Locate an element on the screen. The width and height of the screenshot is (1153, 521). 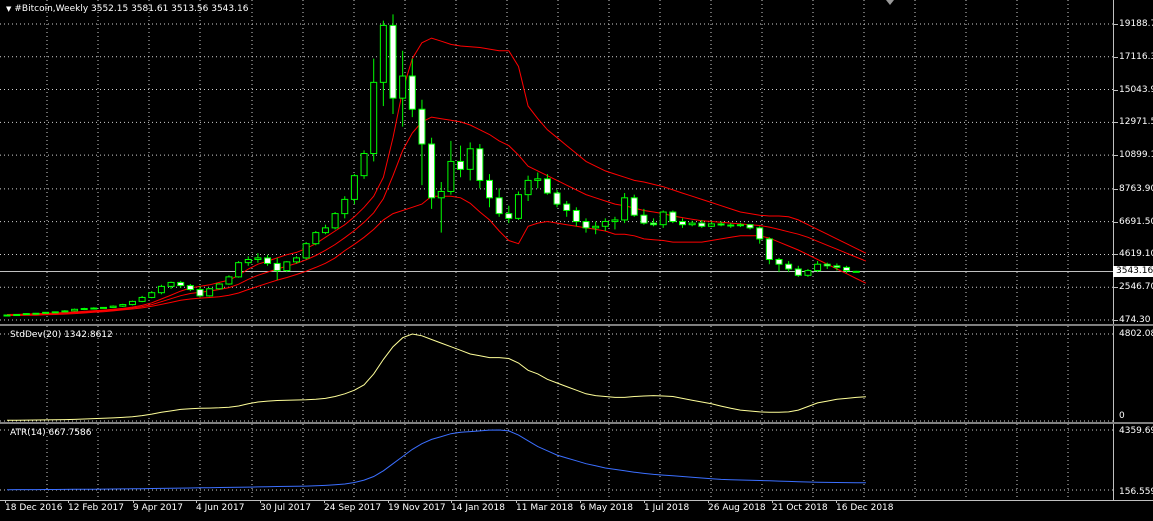
price-tick-label: 10899.10 is located at coordinates (1136, 155).